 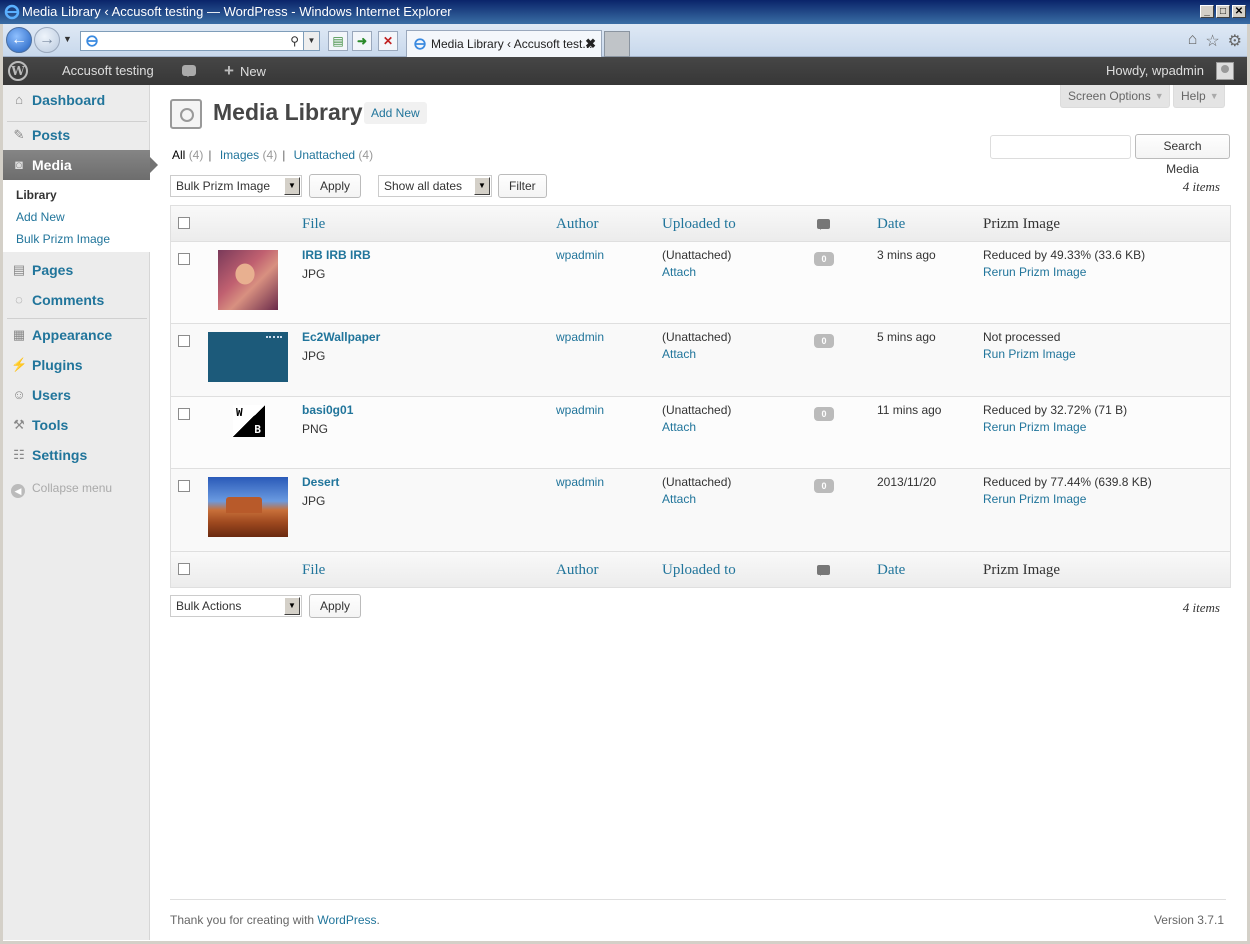 What do you see at coordinates (236, 186) in the screenshot?
I see `bulk-action-select-top: Bulk Prizm Image ▼` at bounding box center [236, 186].